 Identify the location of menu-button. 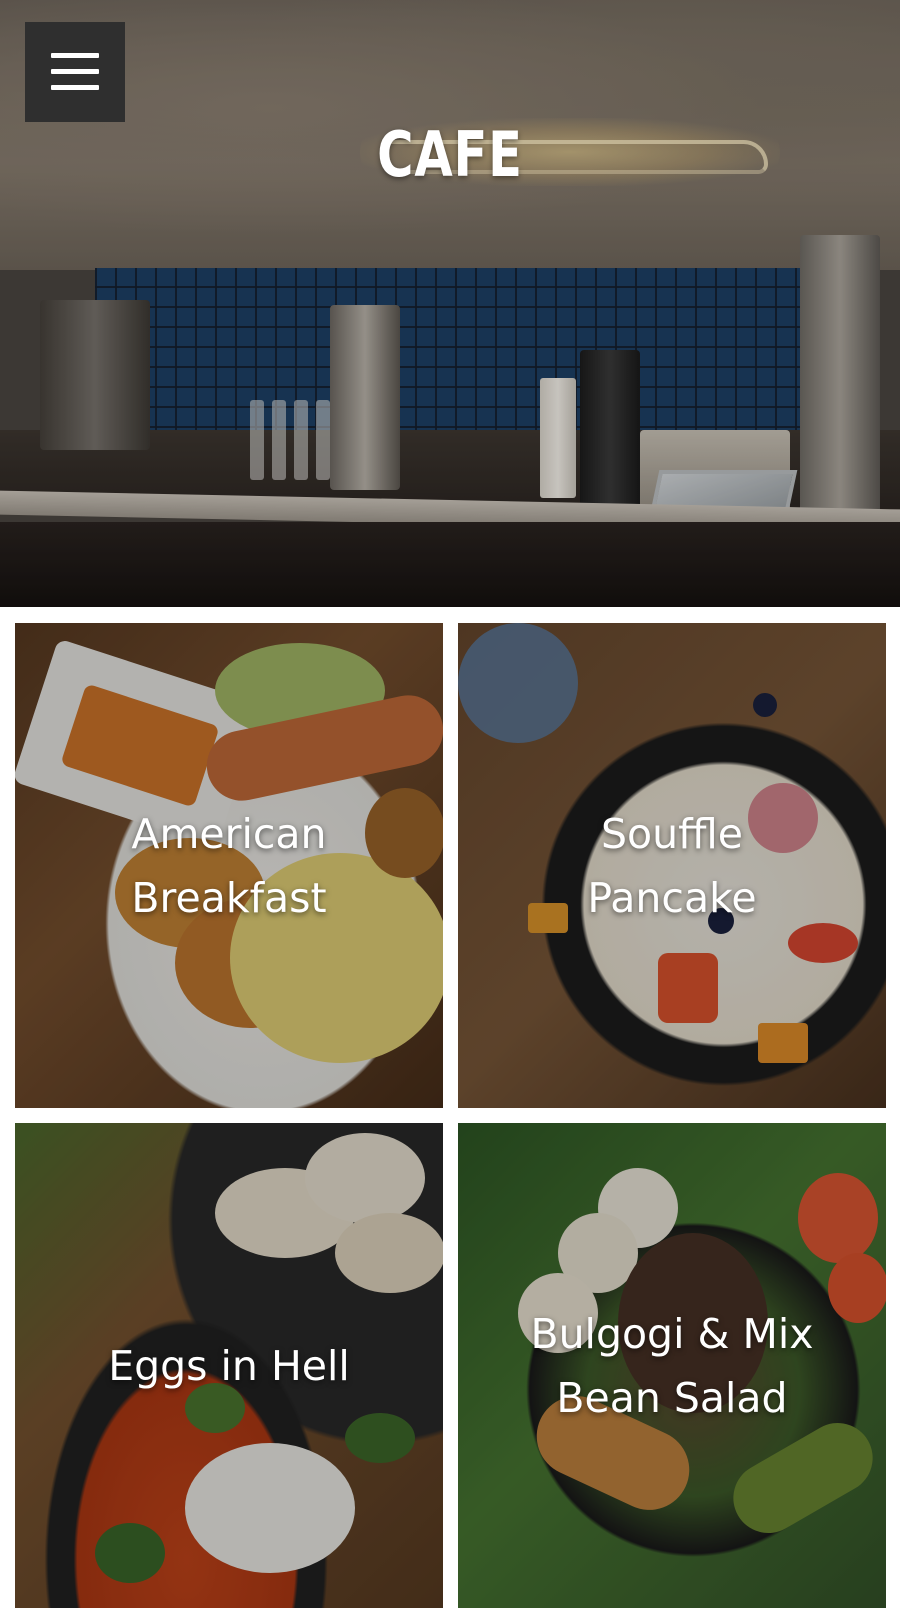
(75, 72).